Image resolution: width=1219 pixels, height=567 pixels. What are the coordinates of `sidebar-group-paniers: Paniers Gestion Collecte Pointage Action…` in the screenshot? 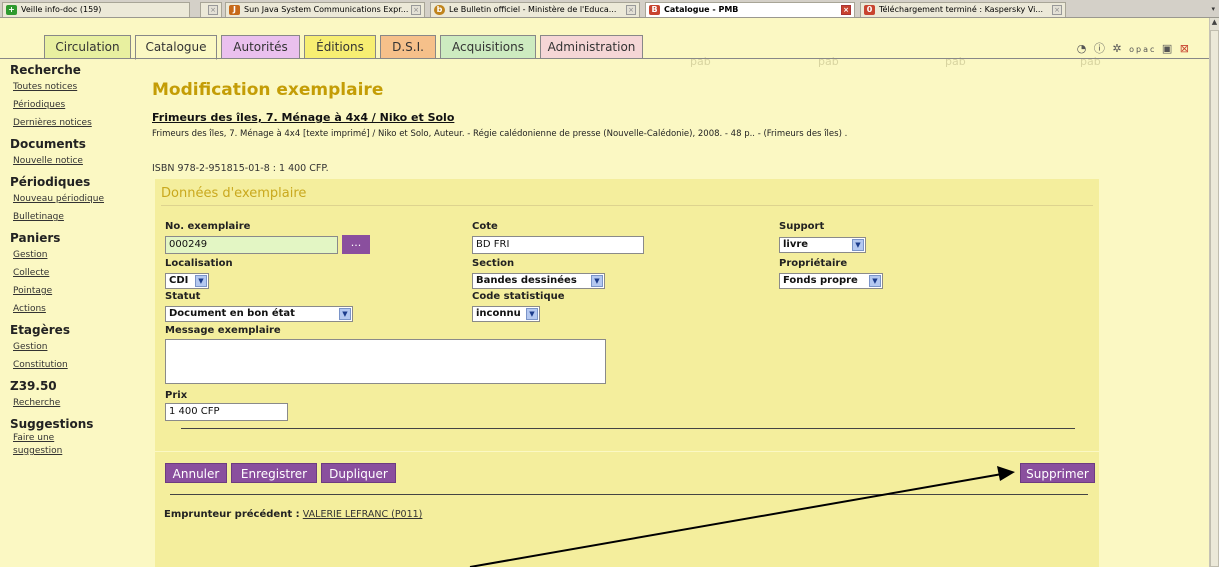 It's located at (75, 274).